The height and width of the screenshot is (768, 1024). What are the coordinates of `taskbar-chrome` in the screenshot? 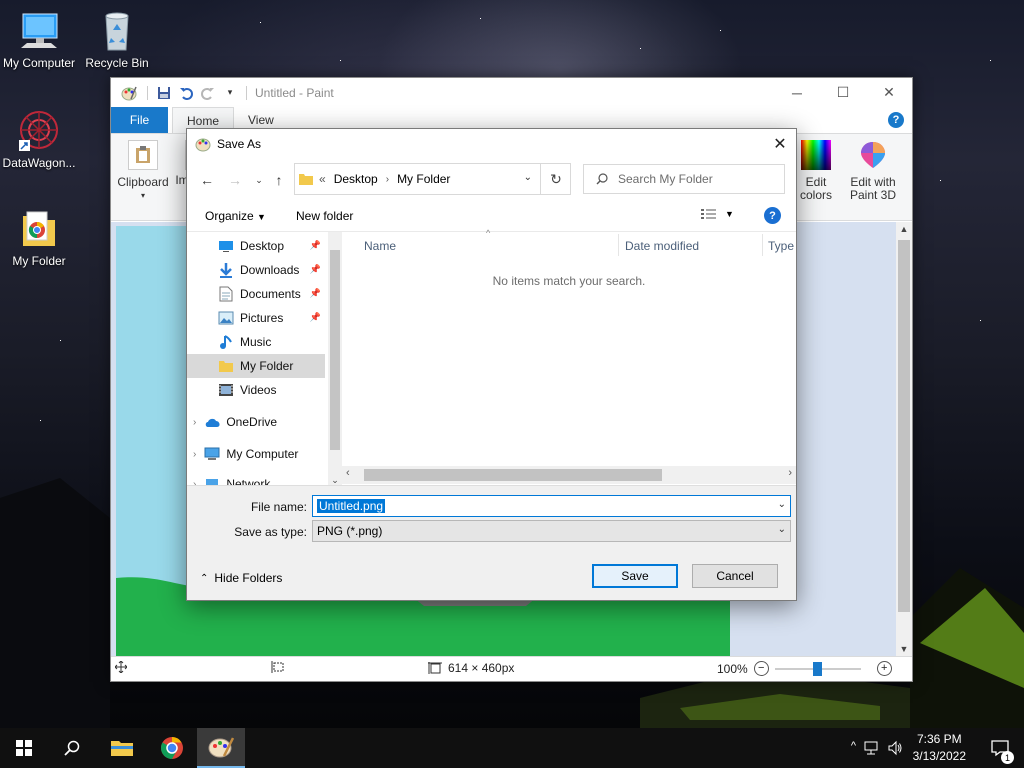 It's located at (172, 748).